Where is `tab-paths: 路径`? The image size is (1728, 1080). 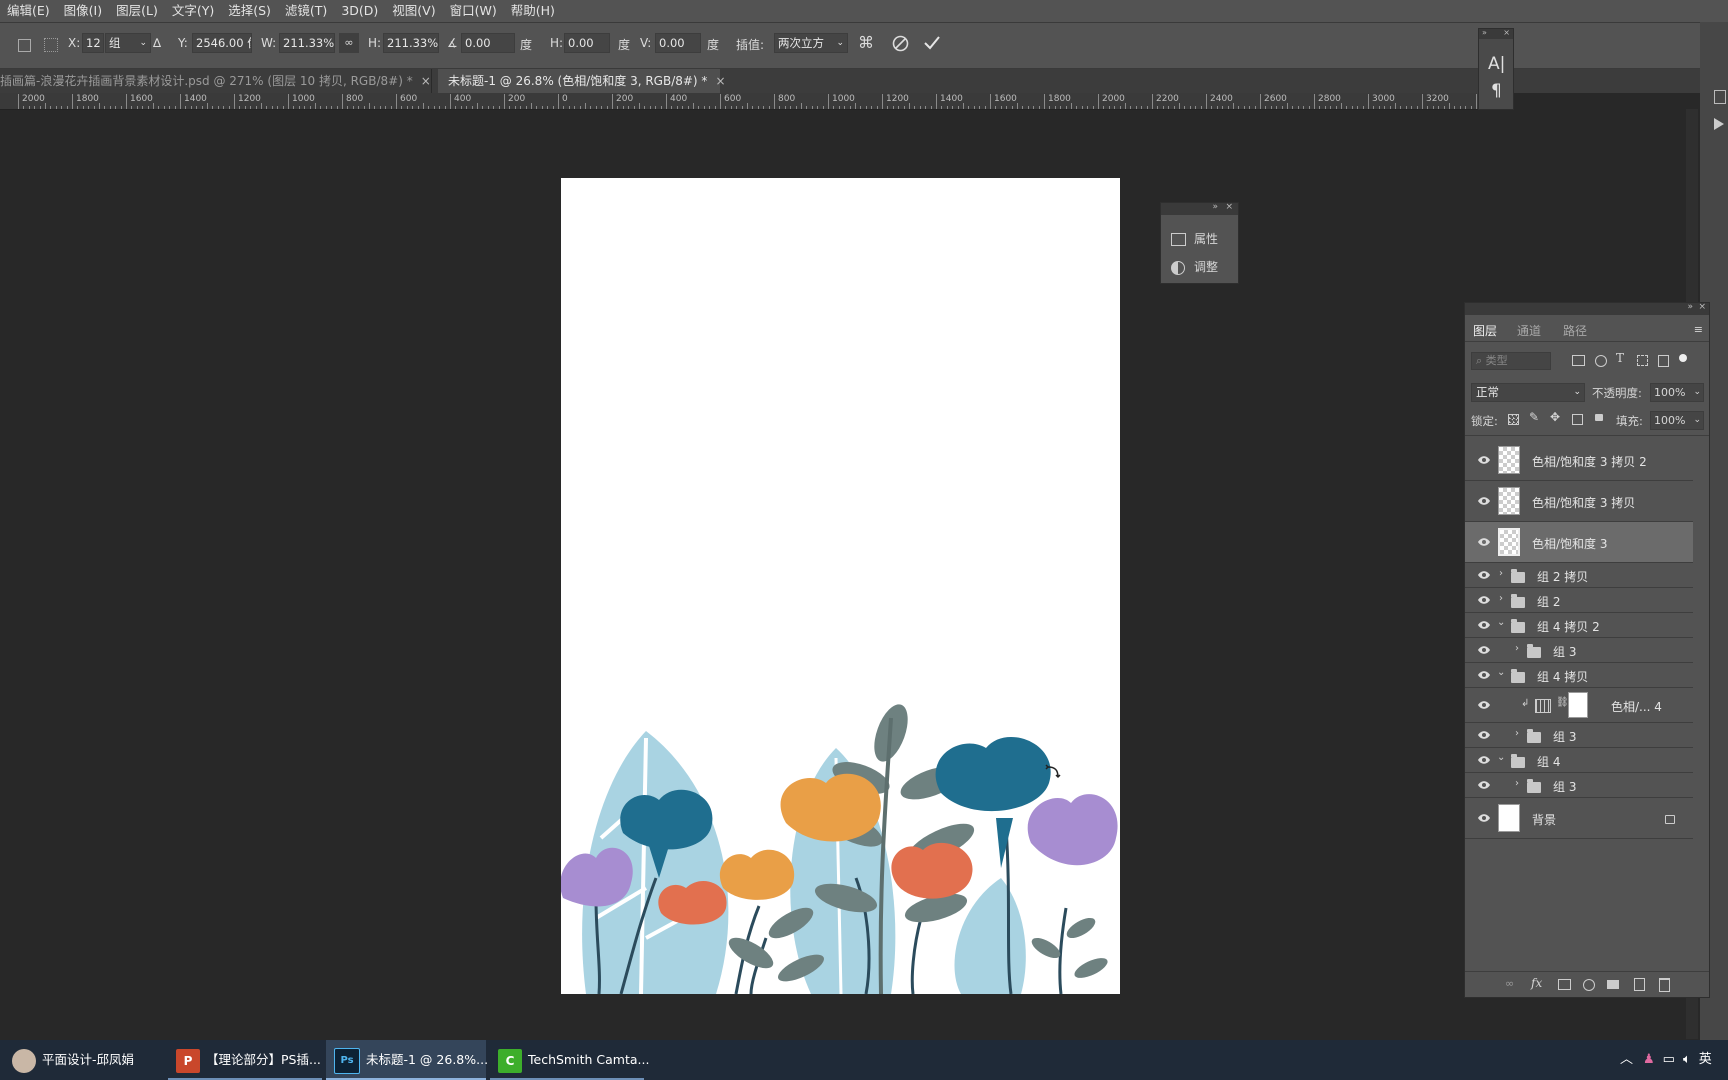
tab-paths: 路径 is located at coordinates (1575, 330).